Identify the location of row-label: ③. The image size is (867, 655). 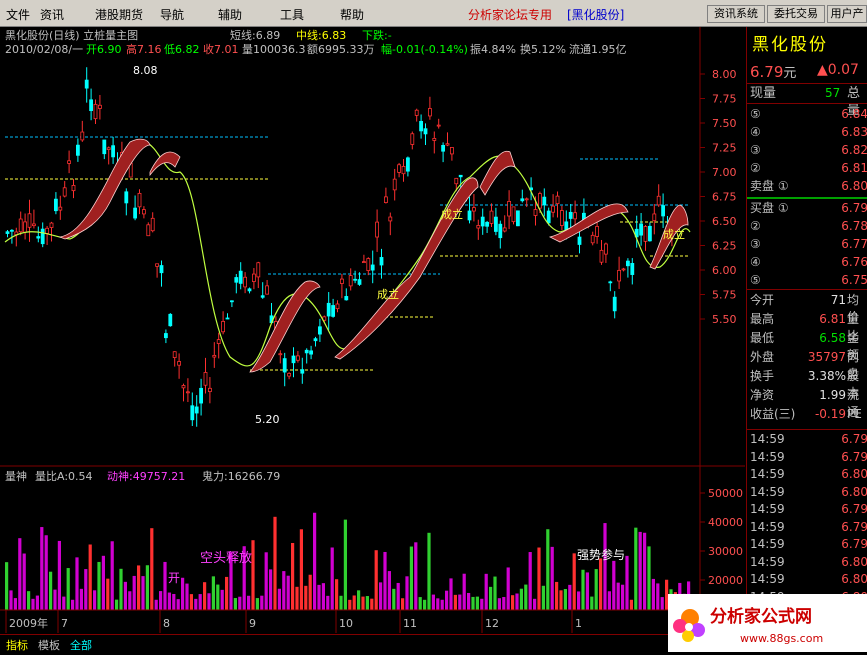
(755, 150).